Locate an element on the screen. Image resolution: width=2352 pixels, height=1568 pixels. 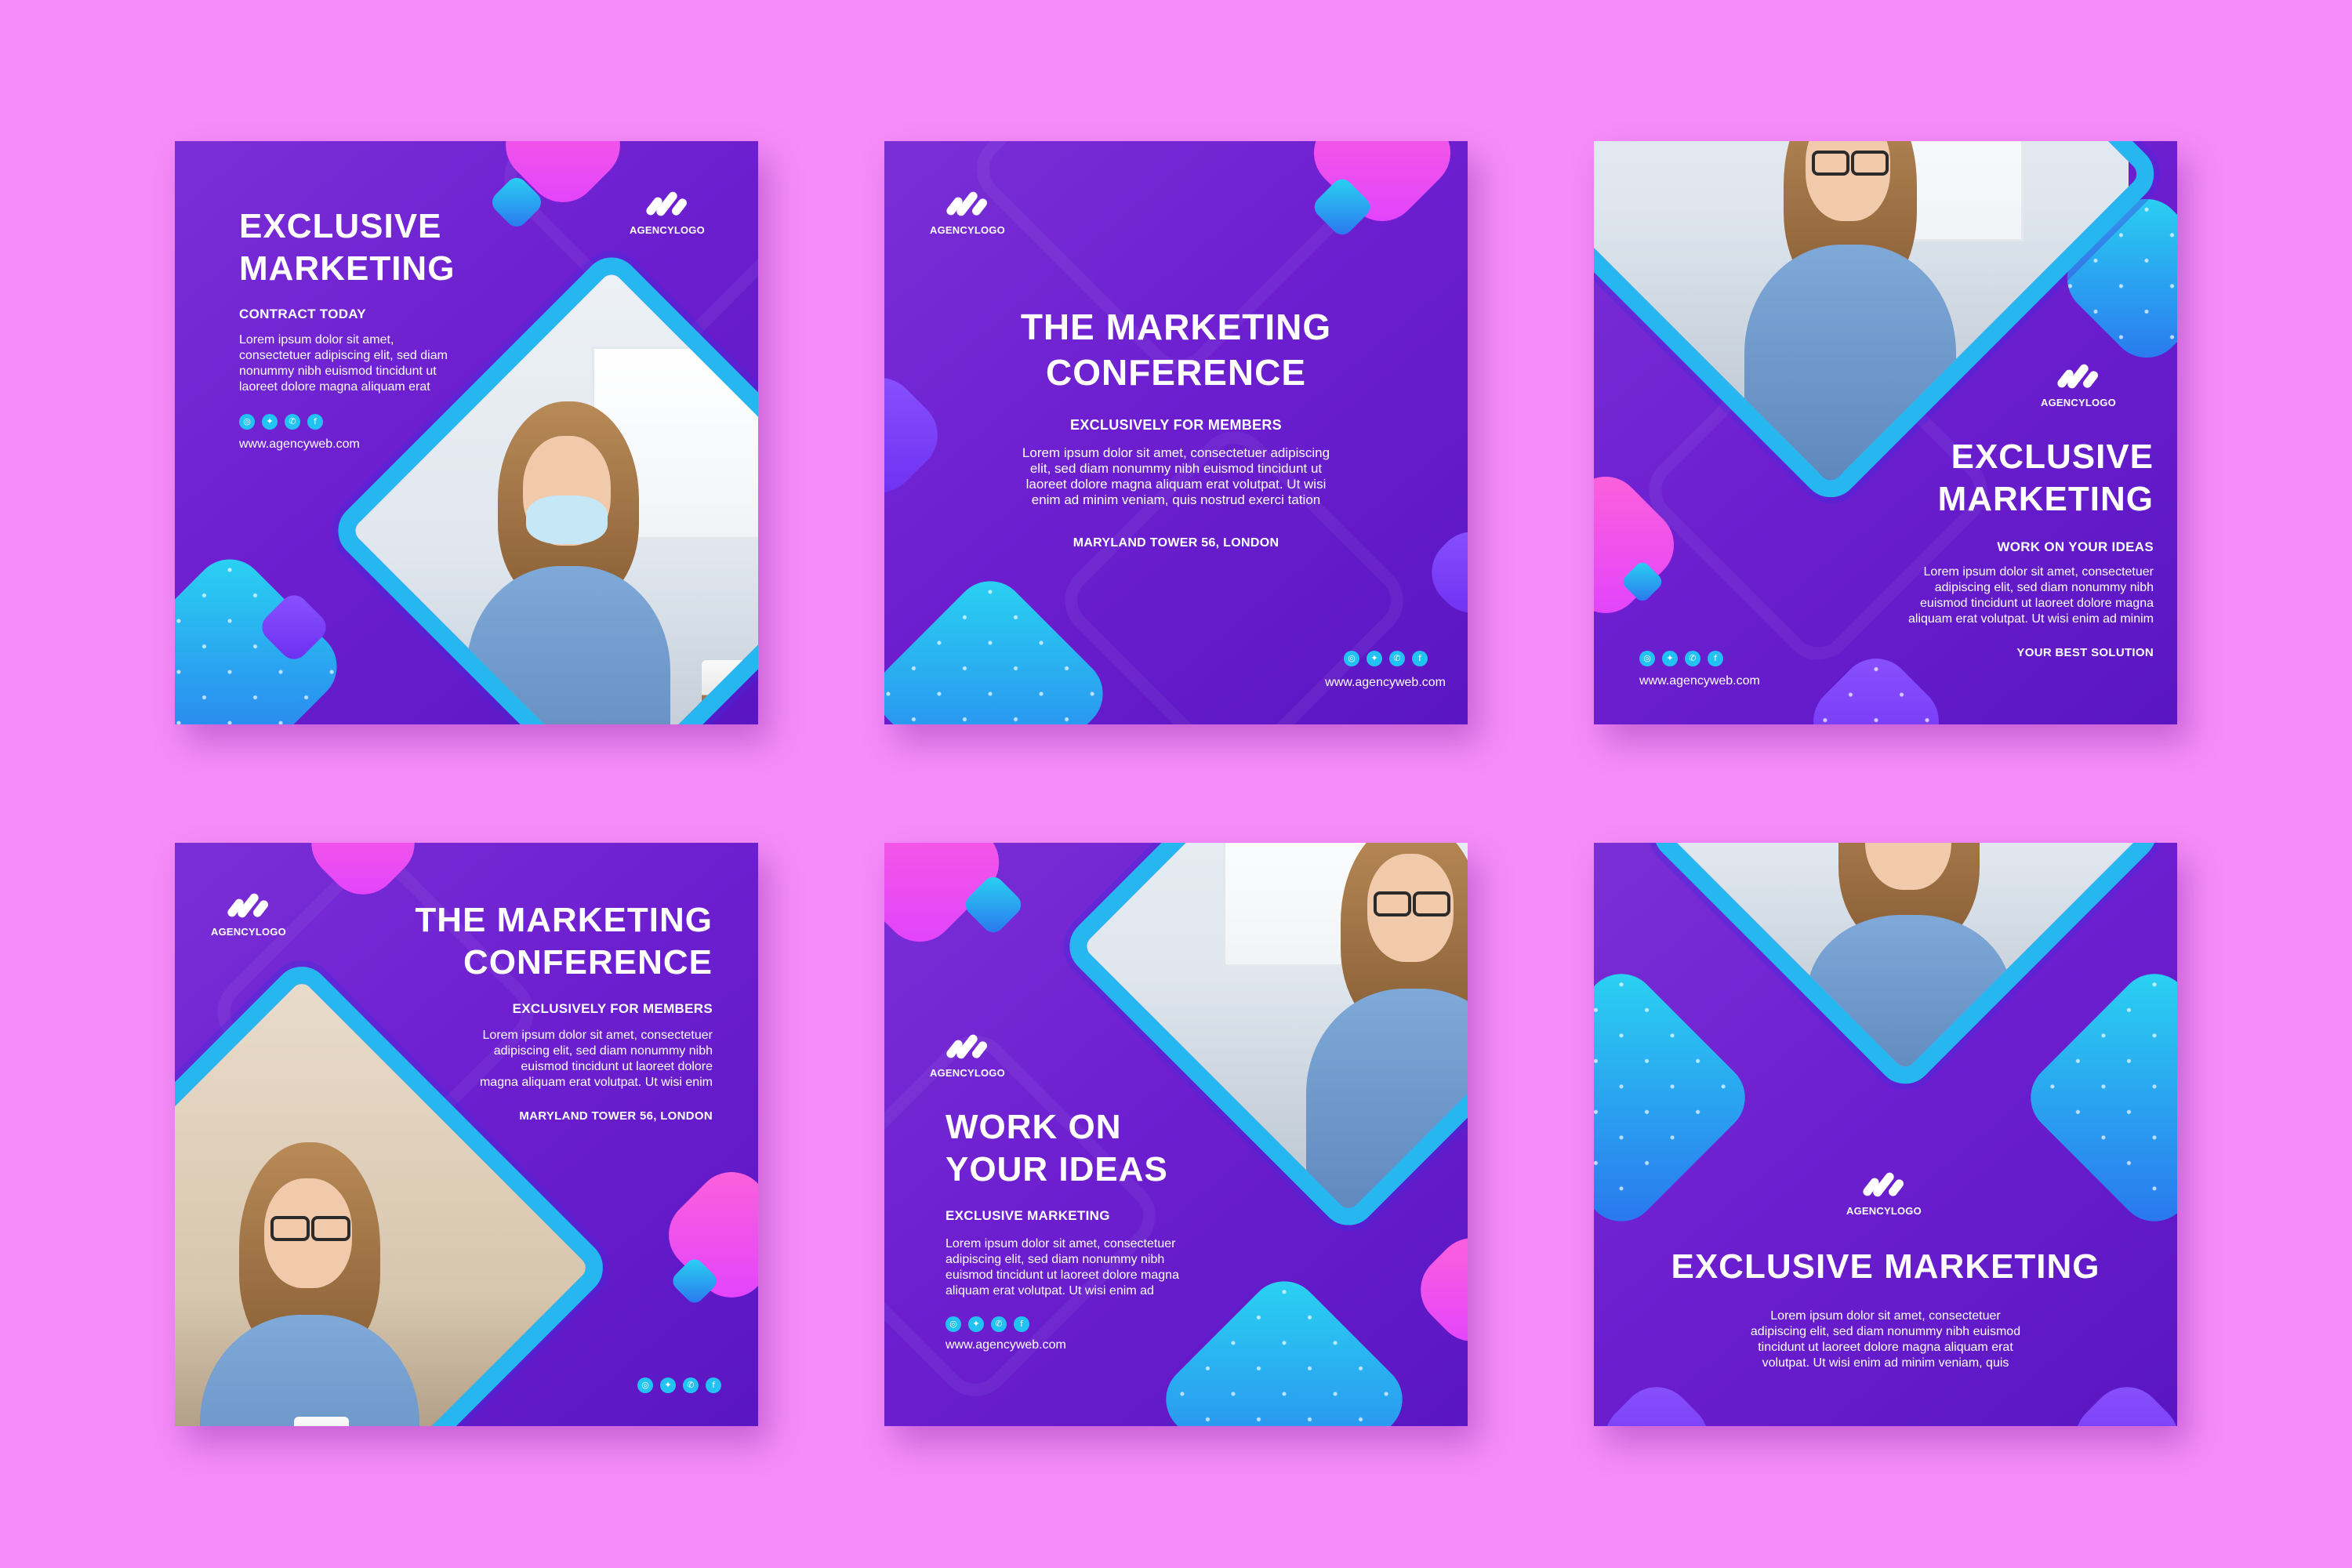
post-subtitle: WORK ON YOUR IDEAS is located at coordinates (2075, 546).